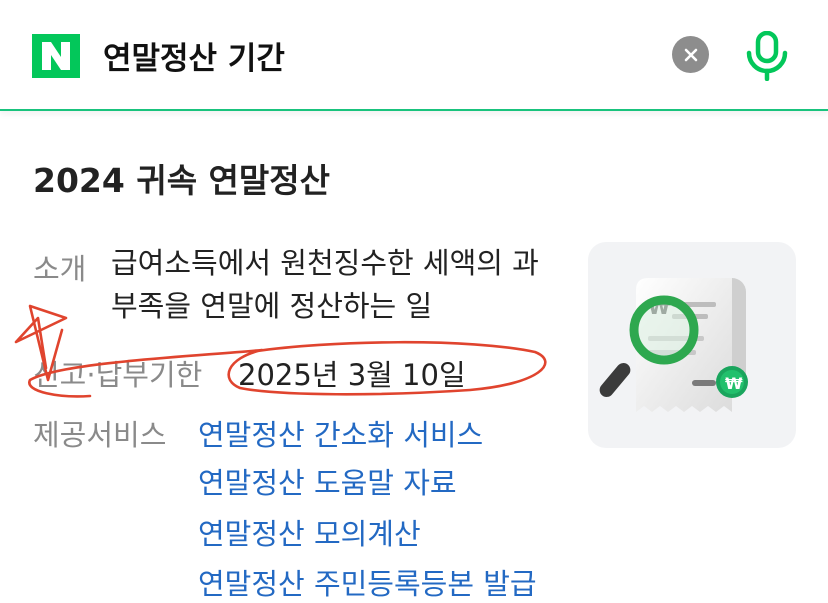  I want to click on search-input, so click(373, 55).